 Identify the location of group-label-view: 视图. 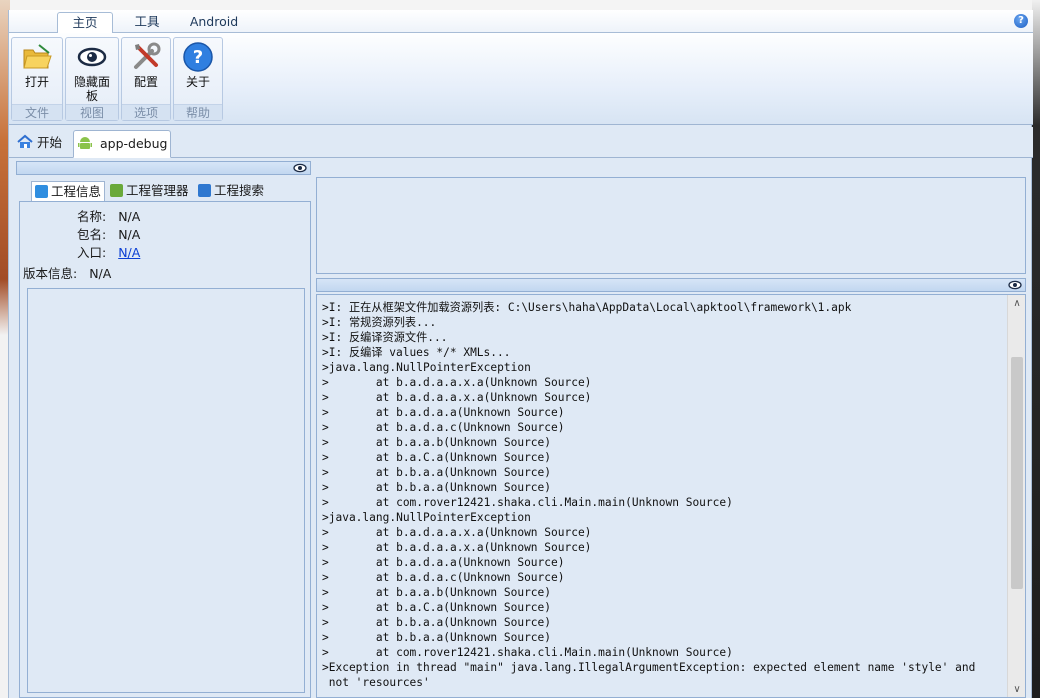
(92, 112).